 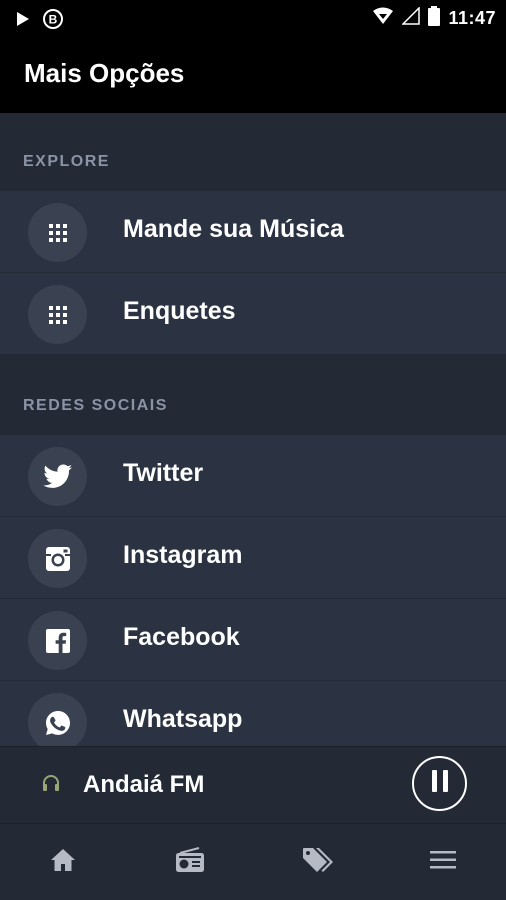 What do you see at coordinates (95, 405) in the screenshot?
I see `section-header-redes-sociais: REDES SOCIAIS` at bounding box center [95, 405].